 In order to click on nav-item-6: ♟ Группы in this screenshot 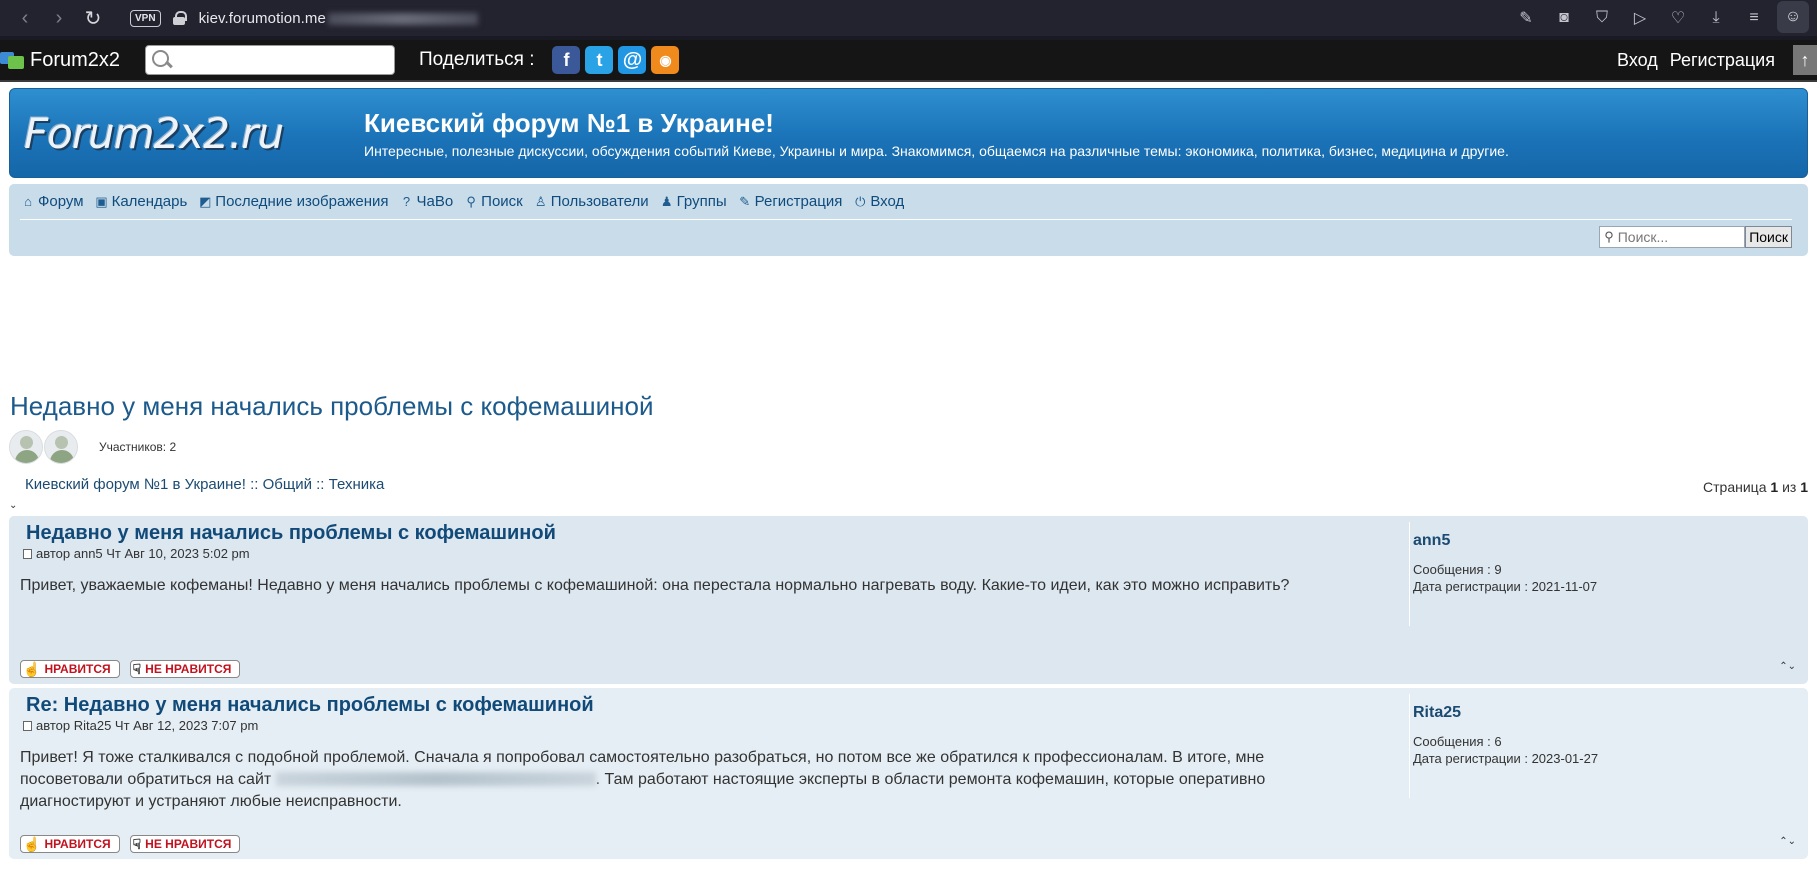, I will do `click(693, 201)`.